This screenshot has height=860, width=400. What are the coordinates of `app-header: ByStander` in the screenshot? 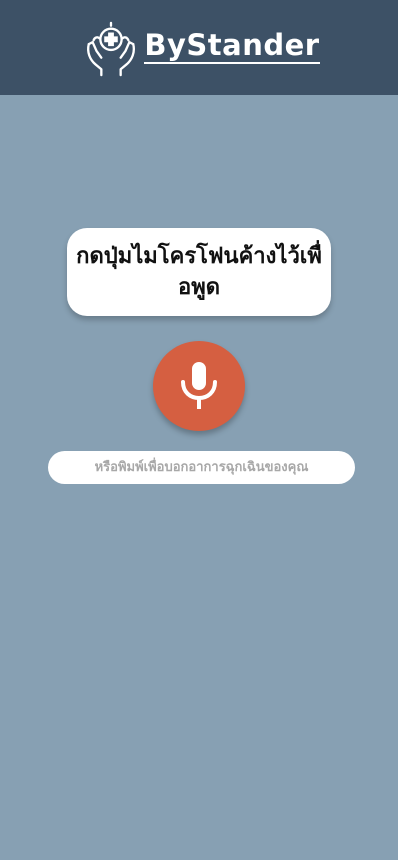 It's located at (199, 47).